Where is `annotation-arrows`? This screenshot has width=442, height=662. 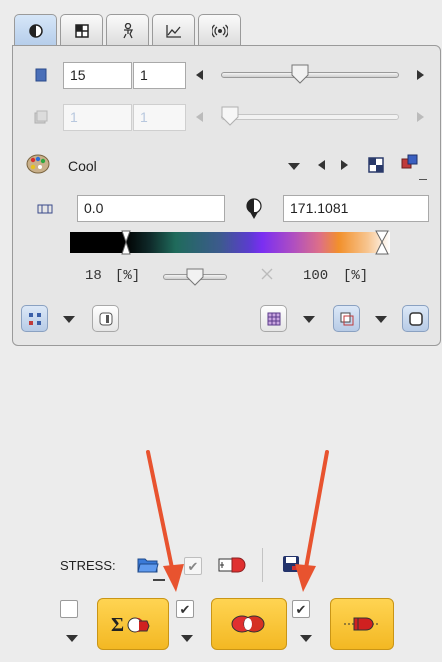 annotation-arrows is located at coordinates (237, 521).